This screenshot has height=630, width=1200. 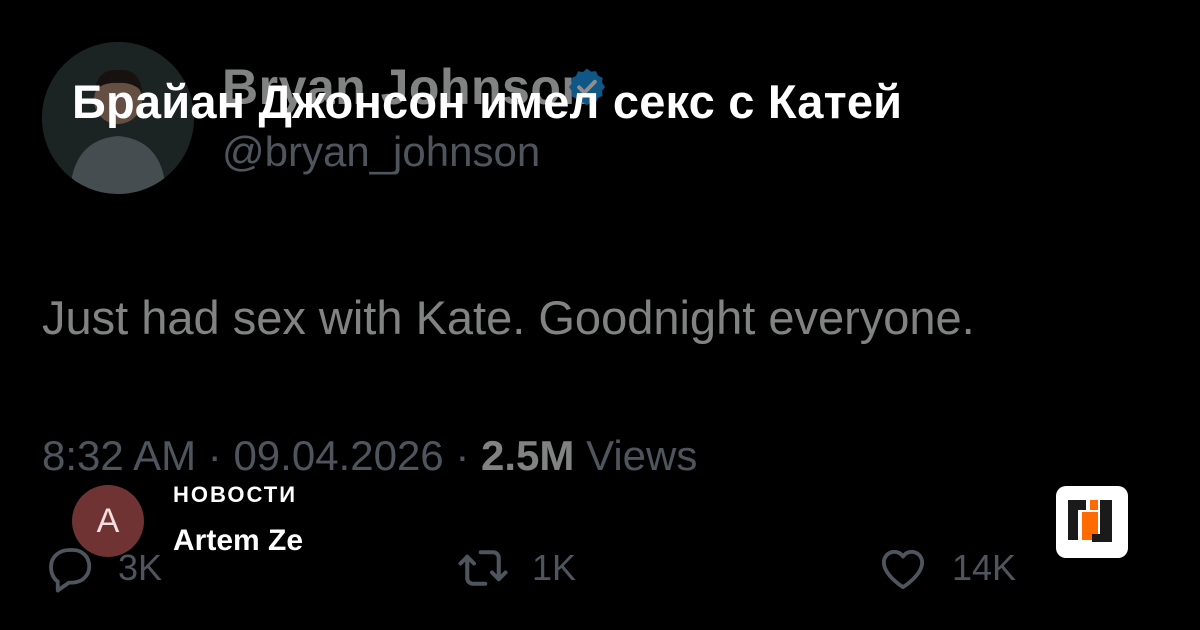 I want to click on tweet-handle: @bryan_johnson, so click(x=381, y=151).